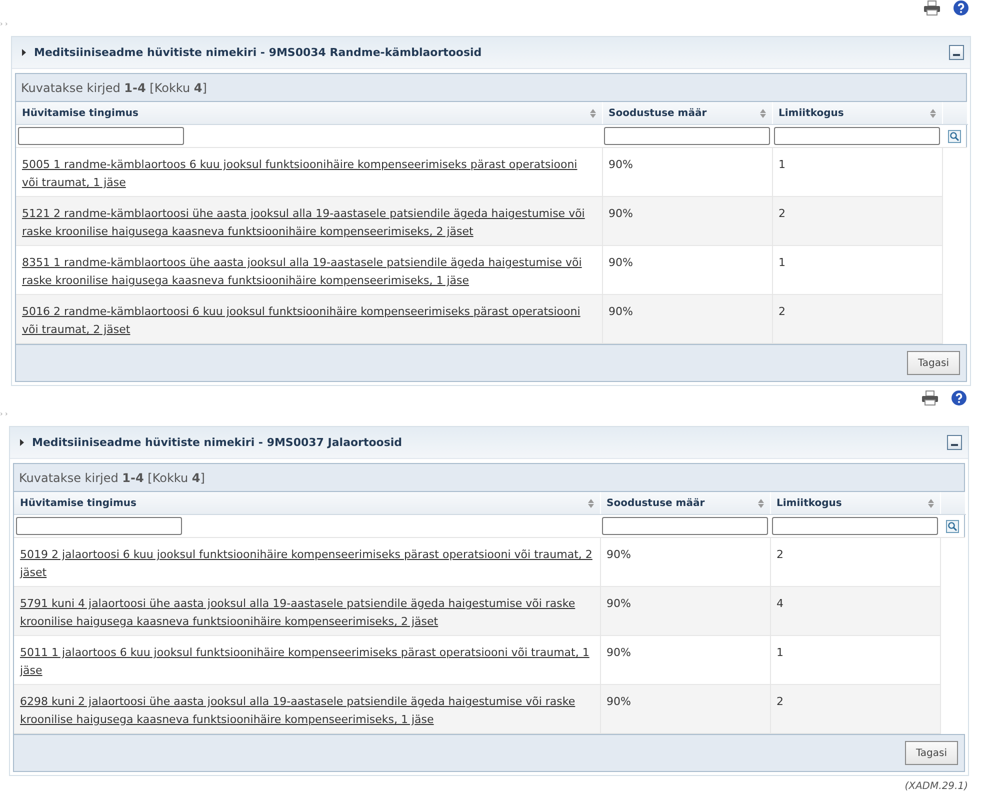 Image resolution: width=981 pixels, height=801 pixels. What do you see at coordinates (258, 52) in the screenshot?
I see `panel-title: Meditsiiniseadme hüvitiste nimekiri - 9MS0034 Randme-kämblaortoosid` at bounding box center [258, 52].